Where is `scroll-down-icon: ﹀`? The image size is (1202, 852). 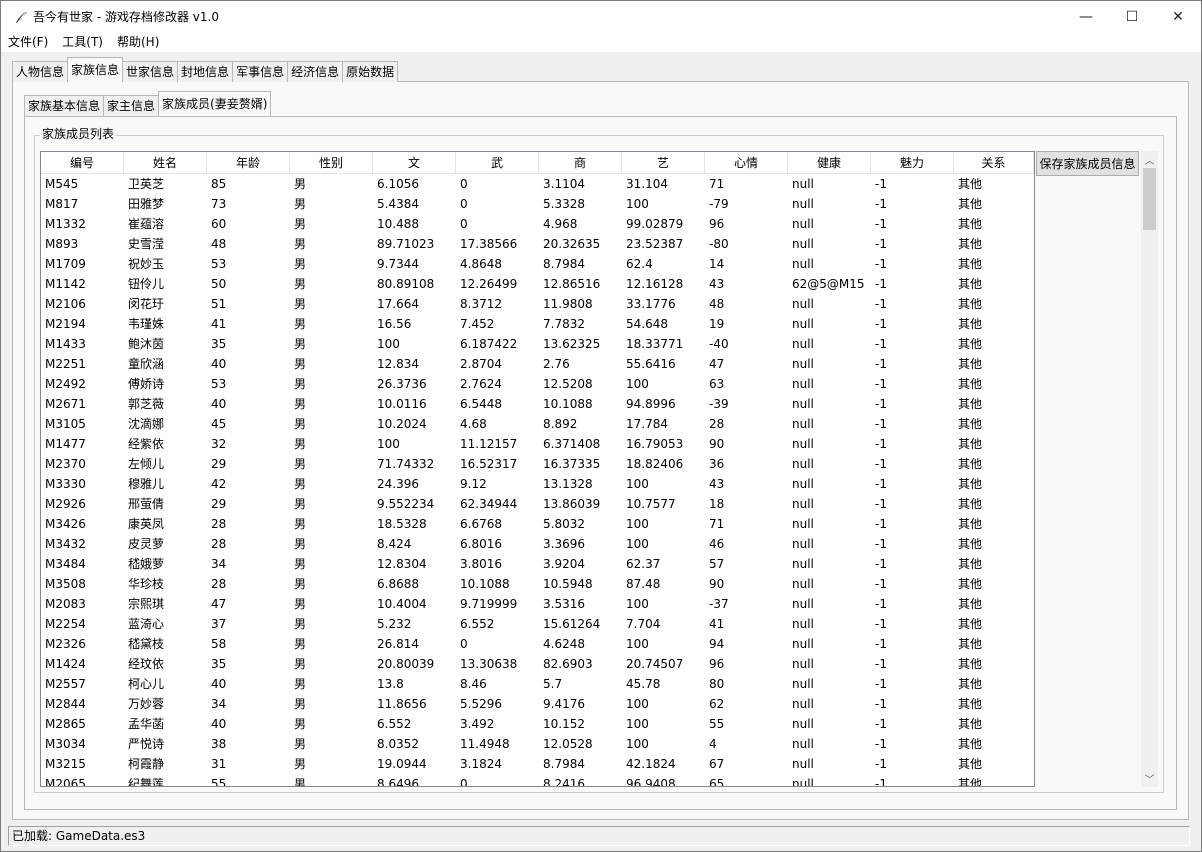
scroll-down-icon: ﹀ is located at coordinates (1149, 778).